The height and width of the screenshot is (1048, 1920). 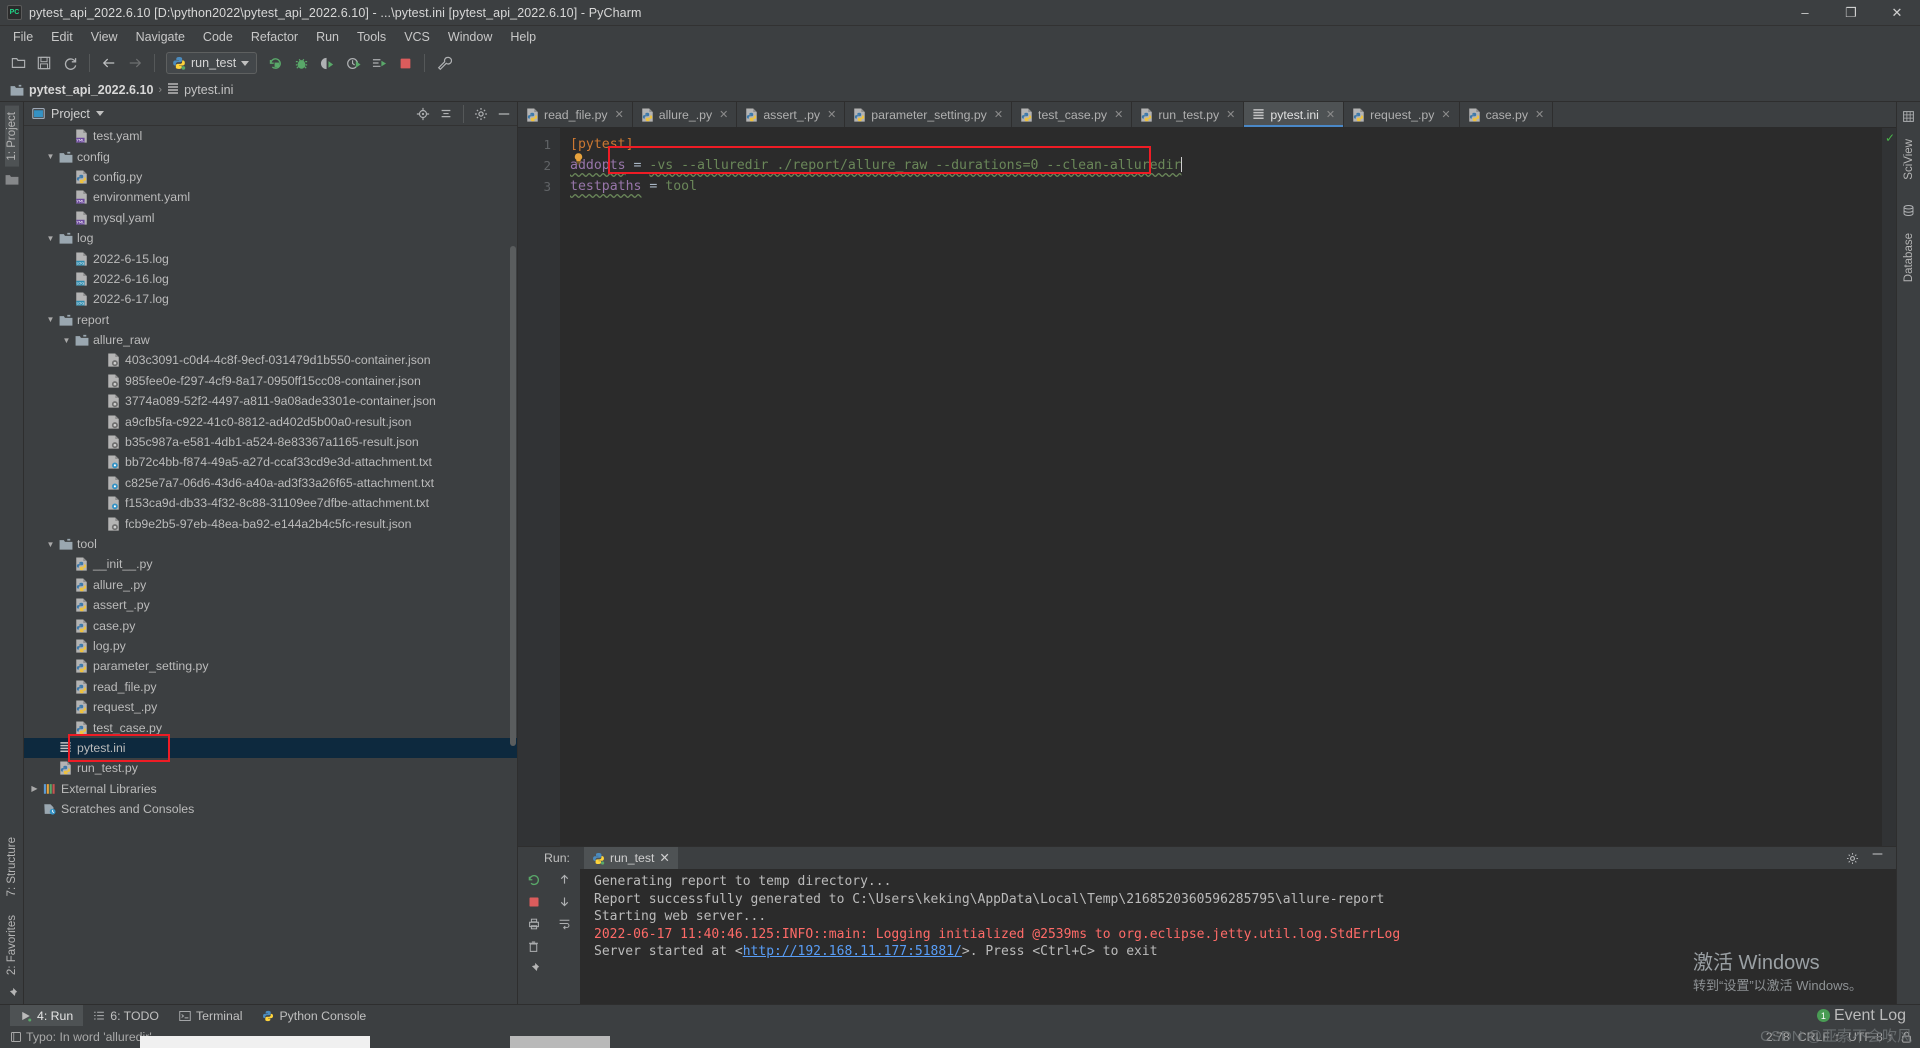 What do you see at coordinates (70, 63) in the screenshot?
I see `sync-icon` at bounding box center [70, 63].